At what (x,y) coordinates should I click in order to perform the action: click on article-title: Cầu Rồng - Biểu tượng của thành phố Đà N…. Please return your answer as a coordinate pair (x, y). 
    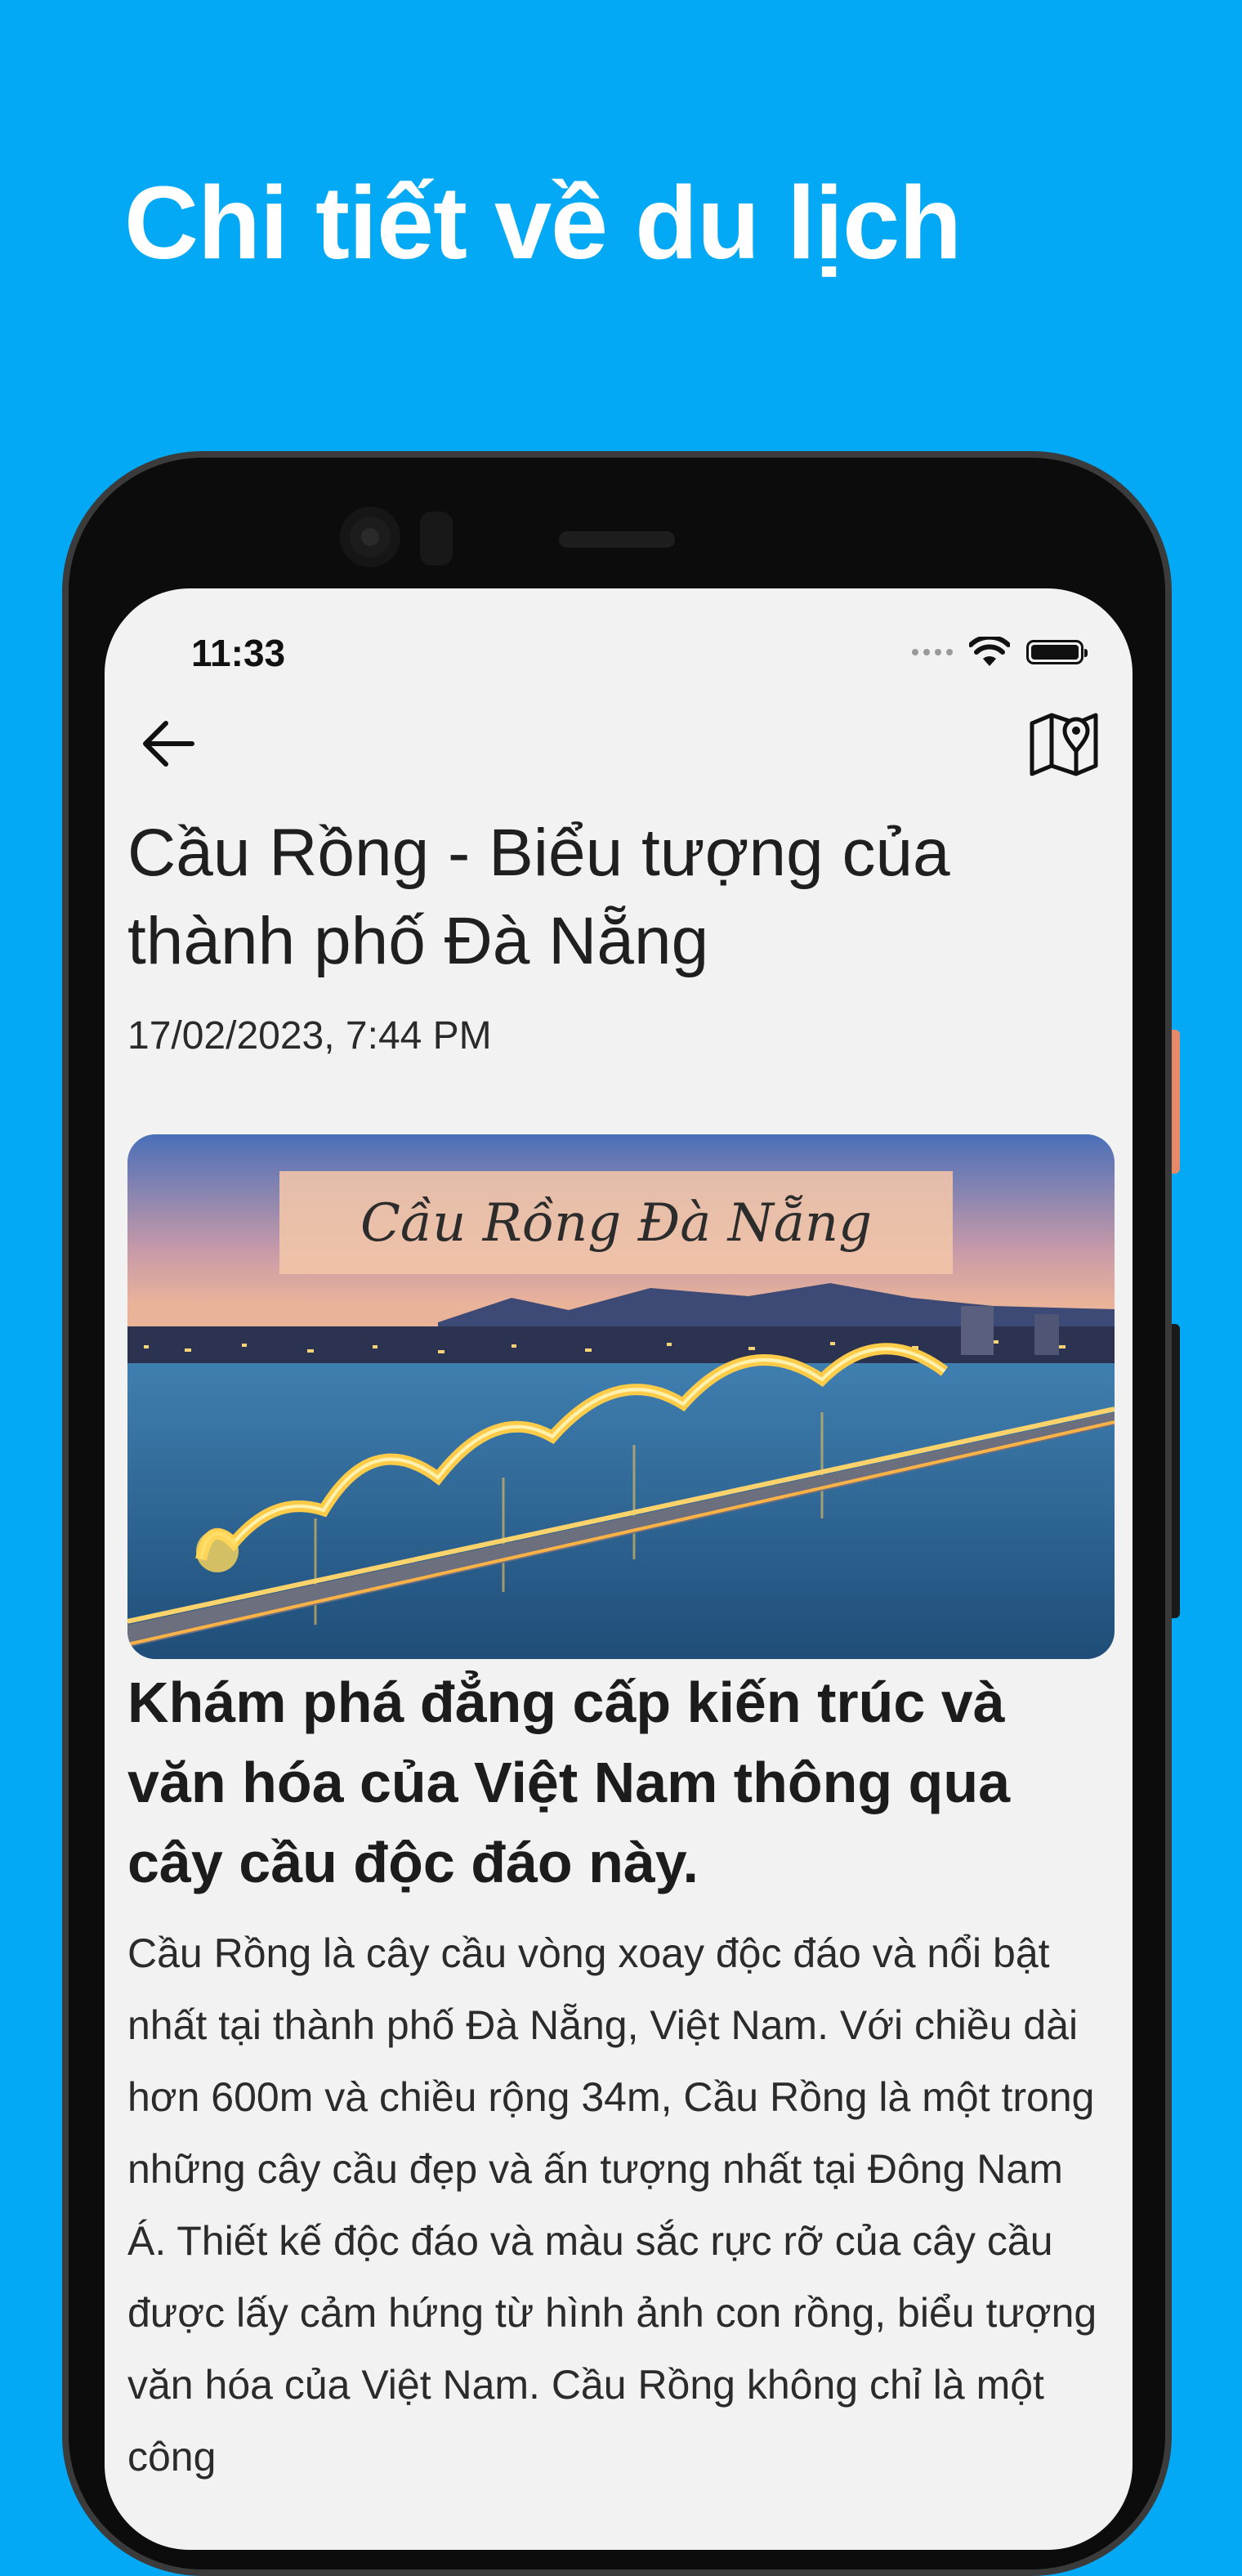
    Looking at the image, I should click on (538, 897).